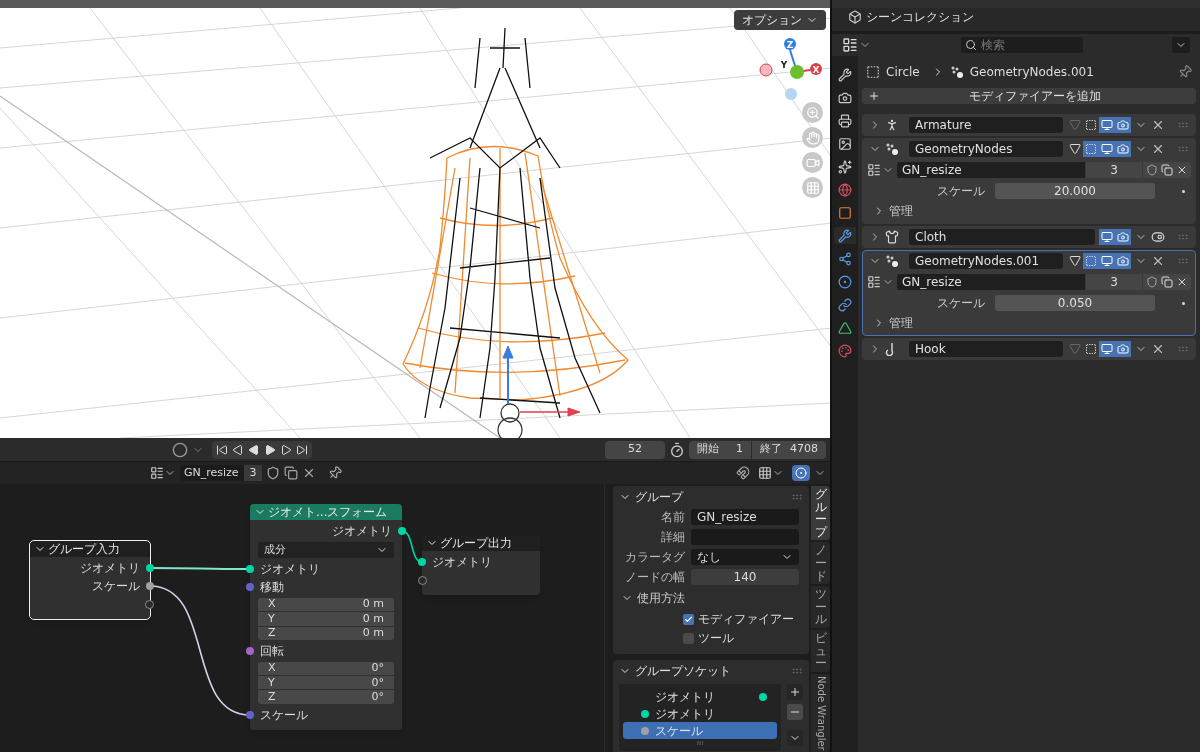 The width and height of the screenshot is (1200, 752). What do you see at coordinates (745, 576) in the screenshot?
I see `number-field: 140` at bounding box center [745, 576].